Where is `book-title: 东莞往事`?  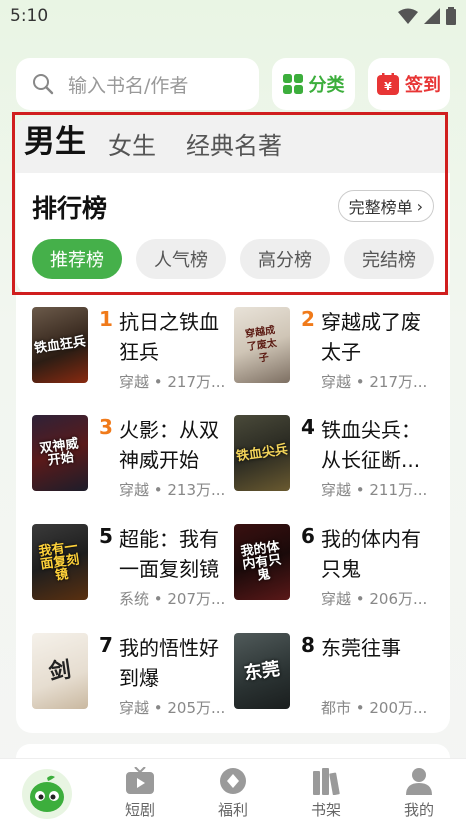
book-title: 东莞往事 is located at coordinates (361, 648).